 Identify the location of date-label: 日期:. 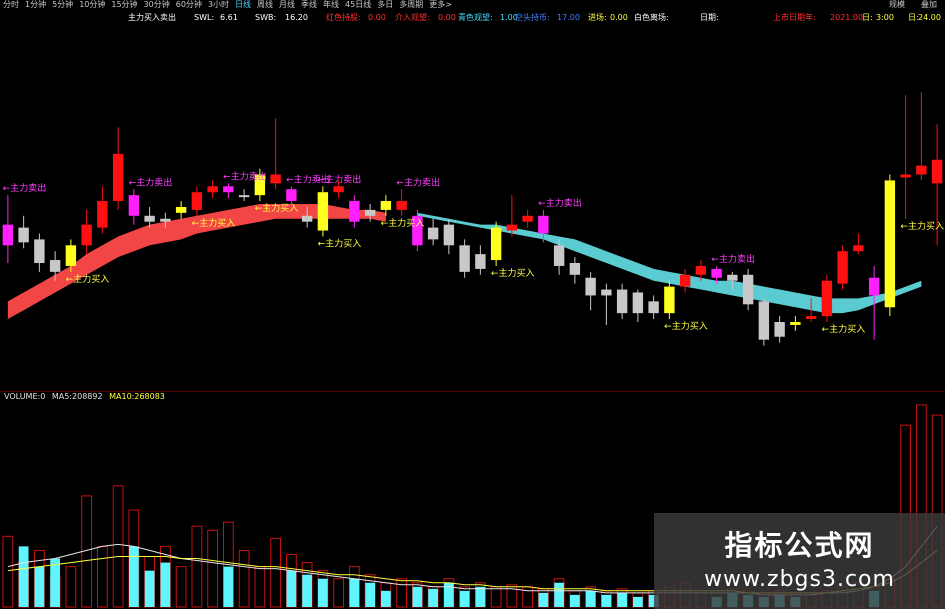
(709, 17).